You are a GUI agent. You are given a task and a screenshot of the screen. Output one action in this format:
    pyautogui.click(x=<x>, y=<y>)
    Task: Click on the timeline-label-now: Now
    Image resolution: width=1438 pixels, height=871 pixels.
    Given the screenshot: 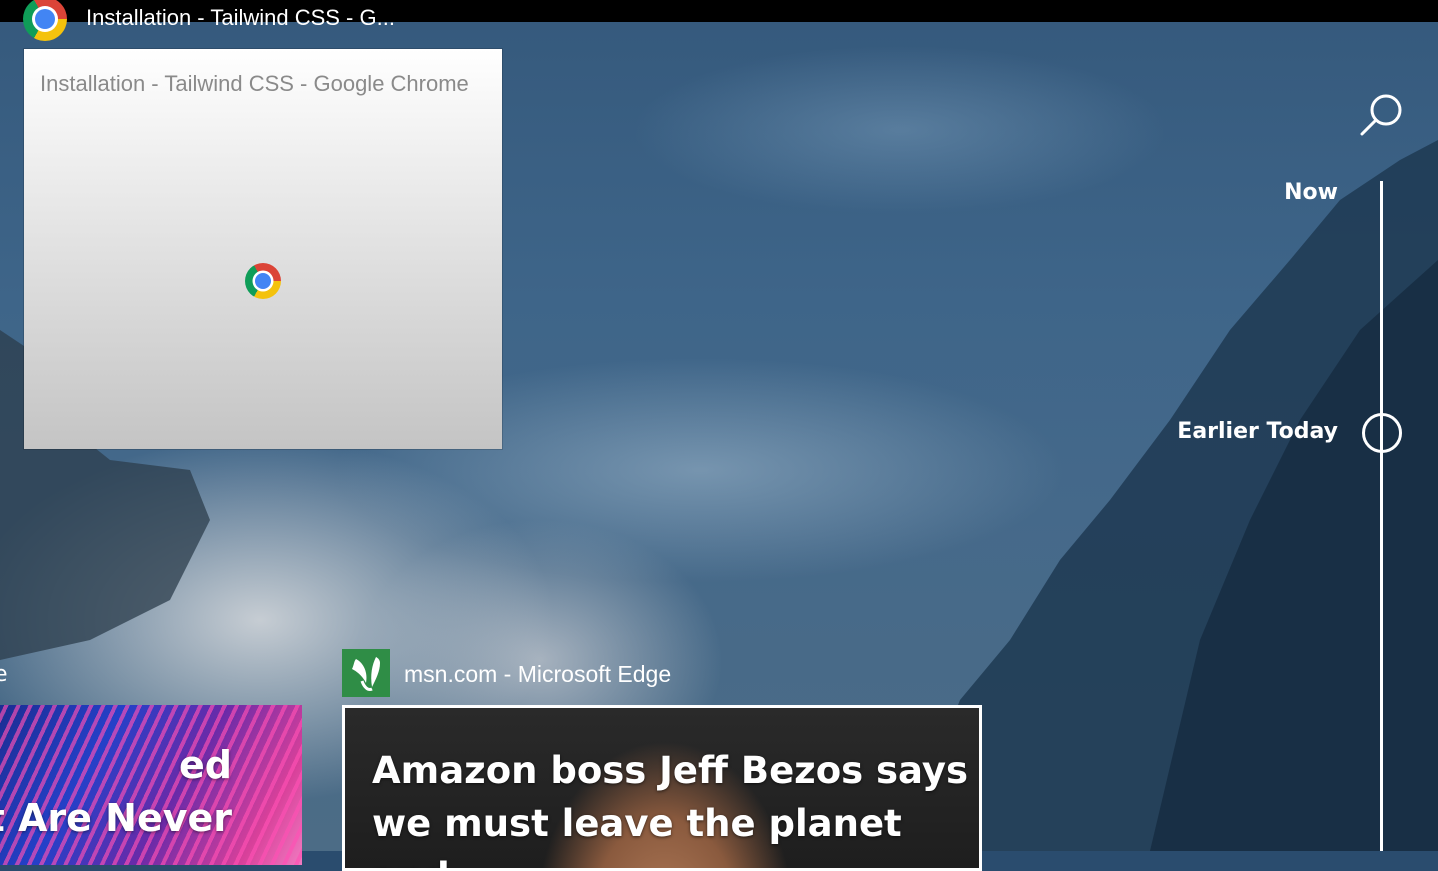 What is the action you would take?
    pyautogui.click(x=1311, y=192)
    